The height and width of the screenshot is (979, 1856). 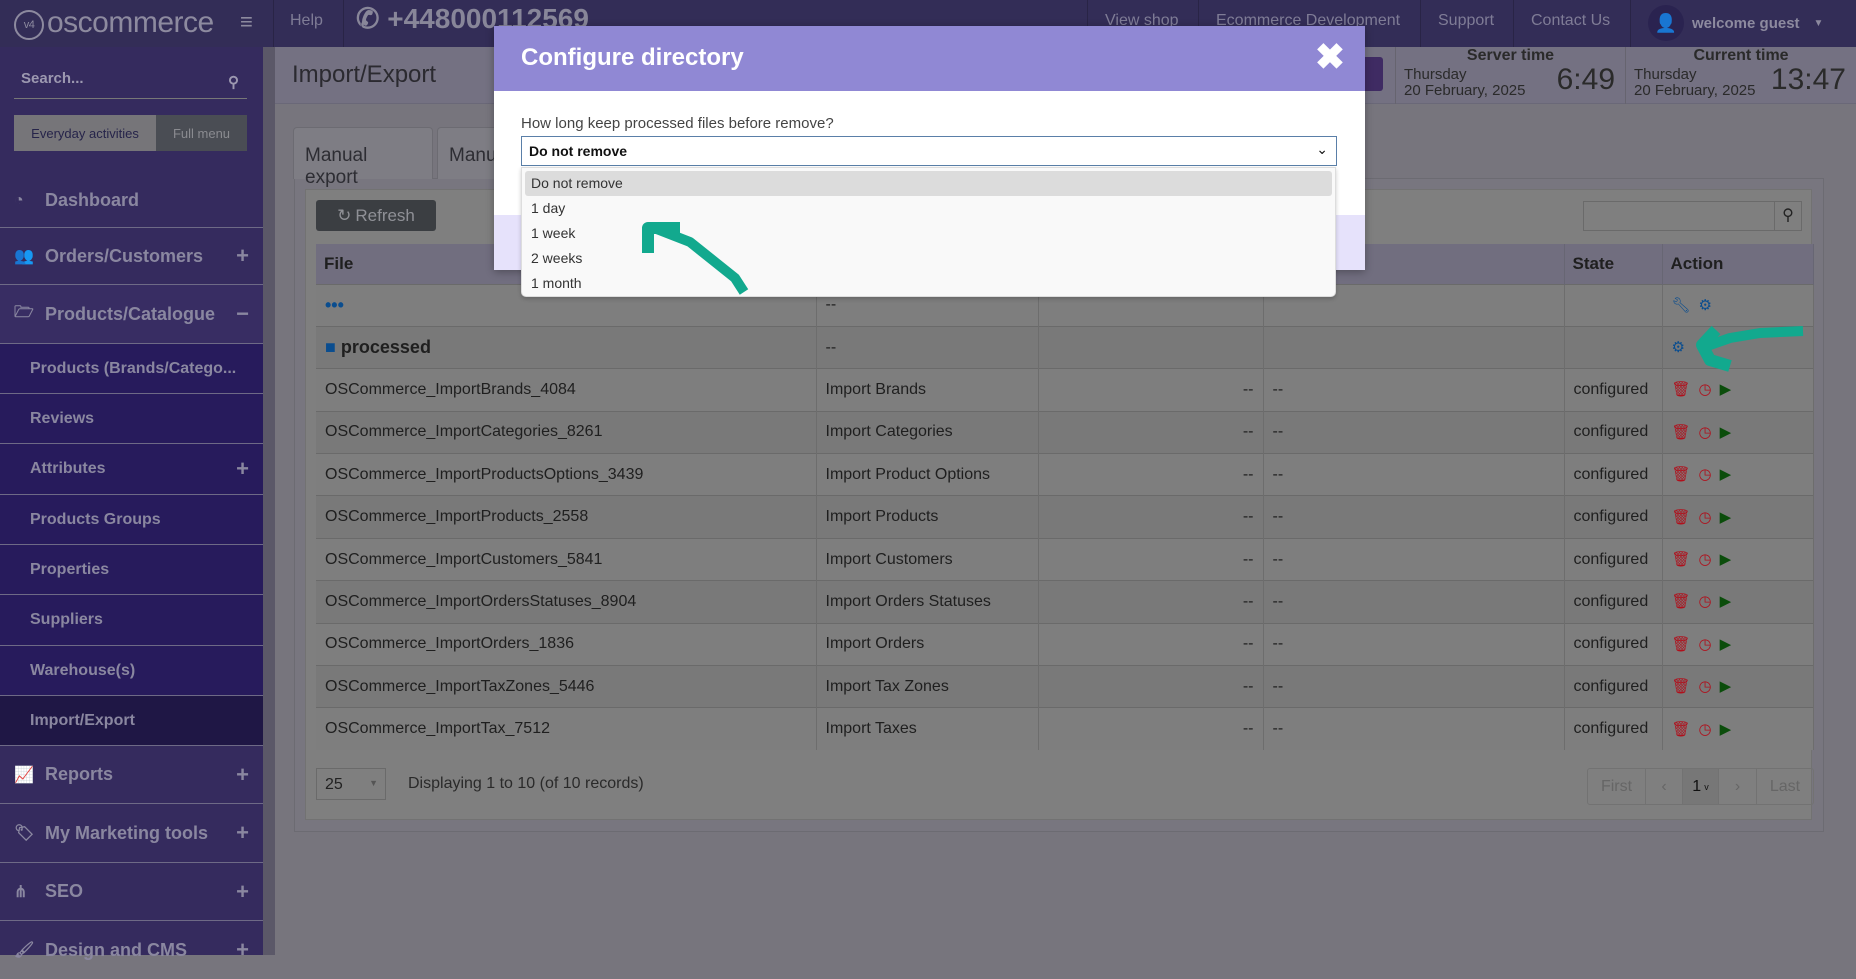 I want to click on everyday-activities-button: Everyday activities, so click(x=85, y=133).